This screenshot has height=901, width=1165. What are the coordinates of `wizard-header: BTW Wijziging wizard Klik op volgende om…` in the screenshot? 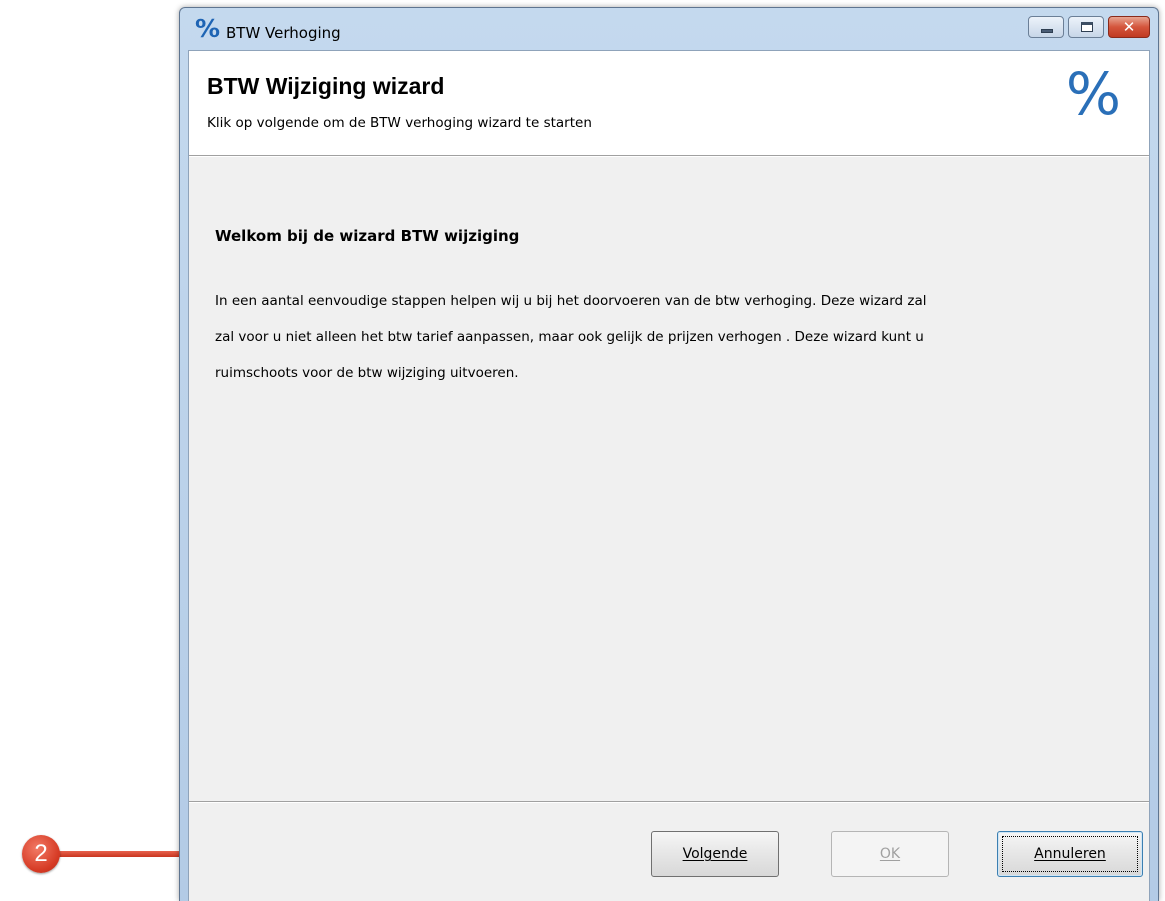 It's located at (669, 103).